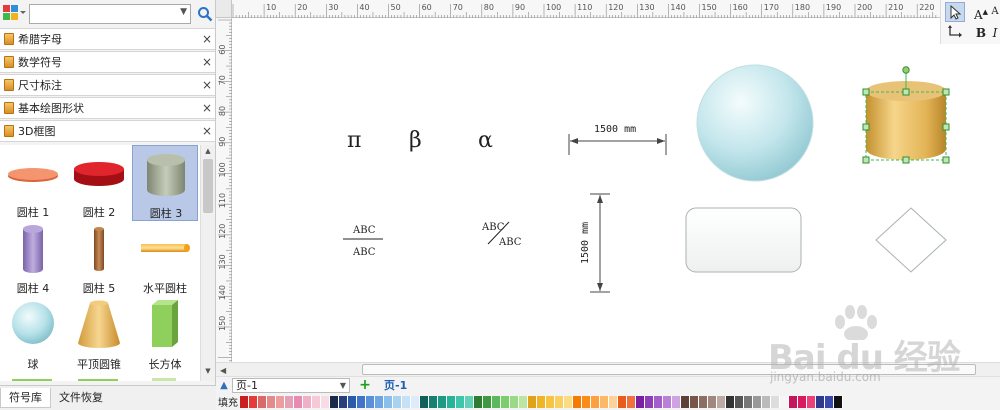 The width and height of the screenshot is (1000, 410). Describe the element at coordinates (955, 12) in the screenshot. I see `pointer-icon` at that location.